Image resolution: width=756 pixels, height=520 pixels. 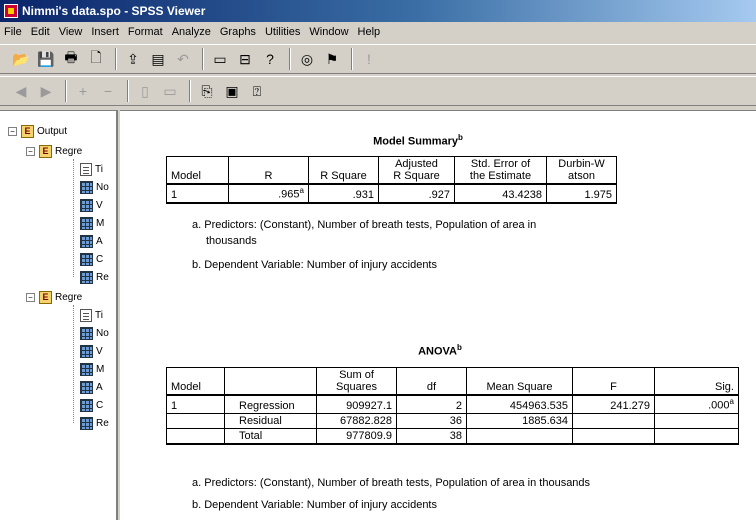 I want to click on print-preview-button: 🗋, so click(x=96, y=59).